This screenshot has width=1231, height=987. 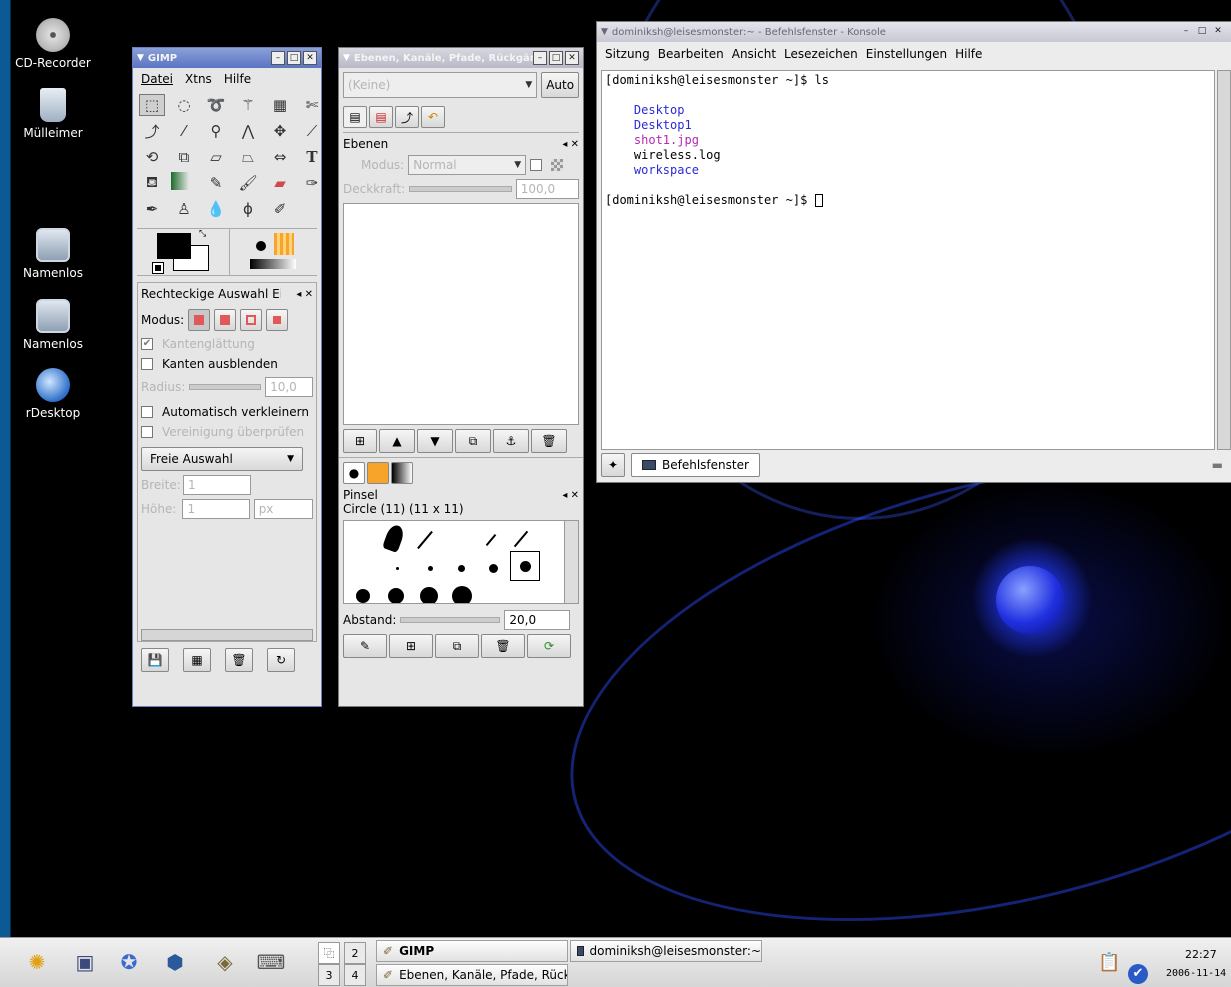 I want to click on desktop-icon-trash: Mülleimer, so click(x=53, y=114).